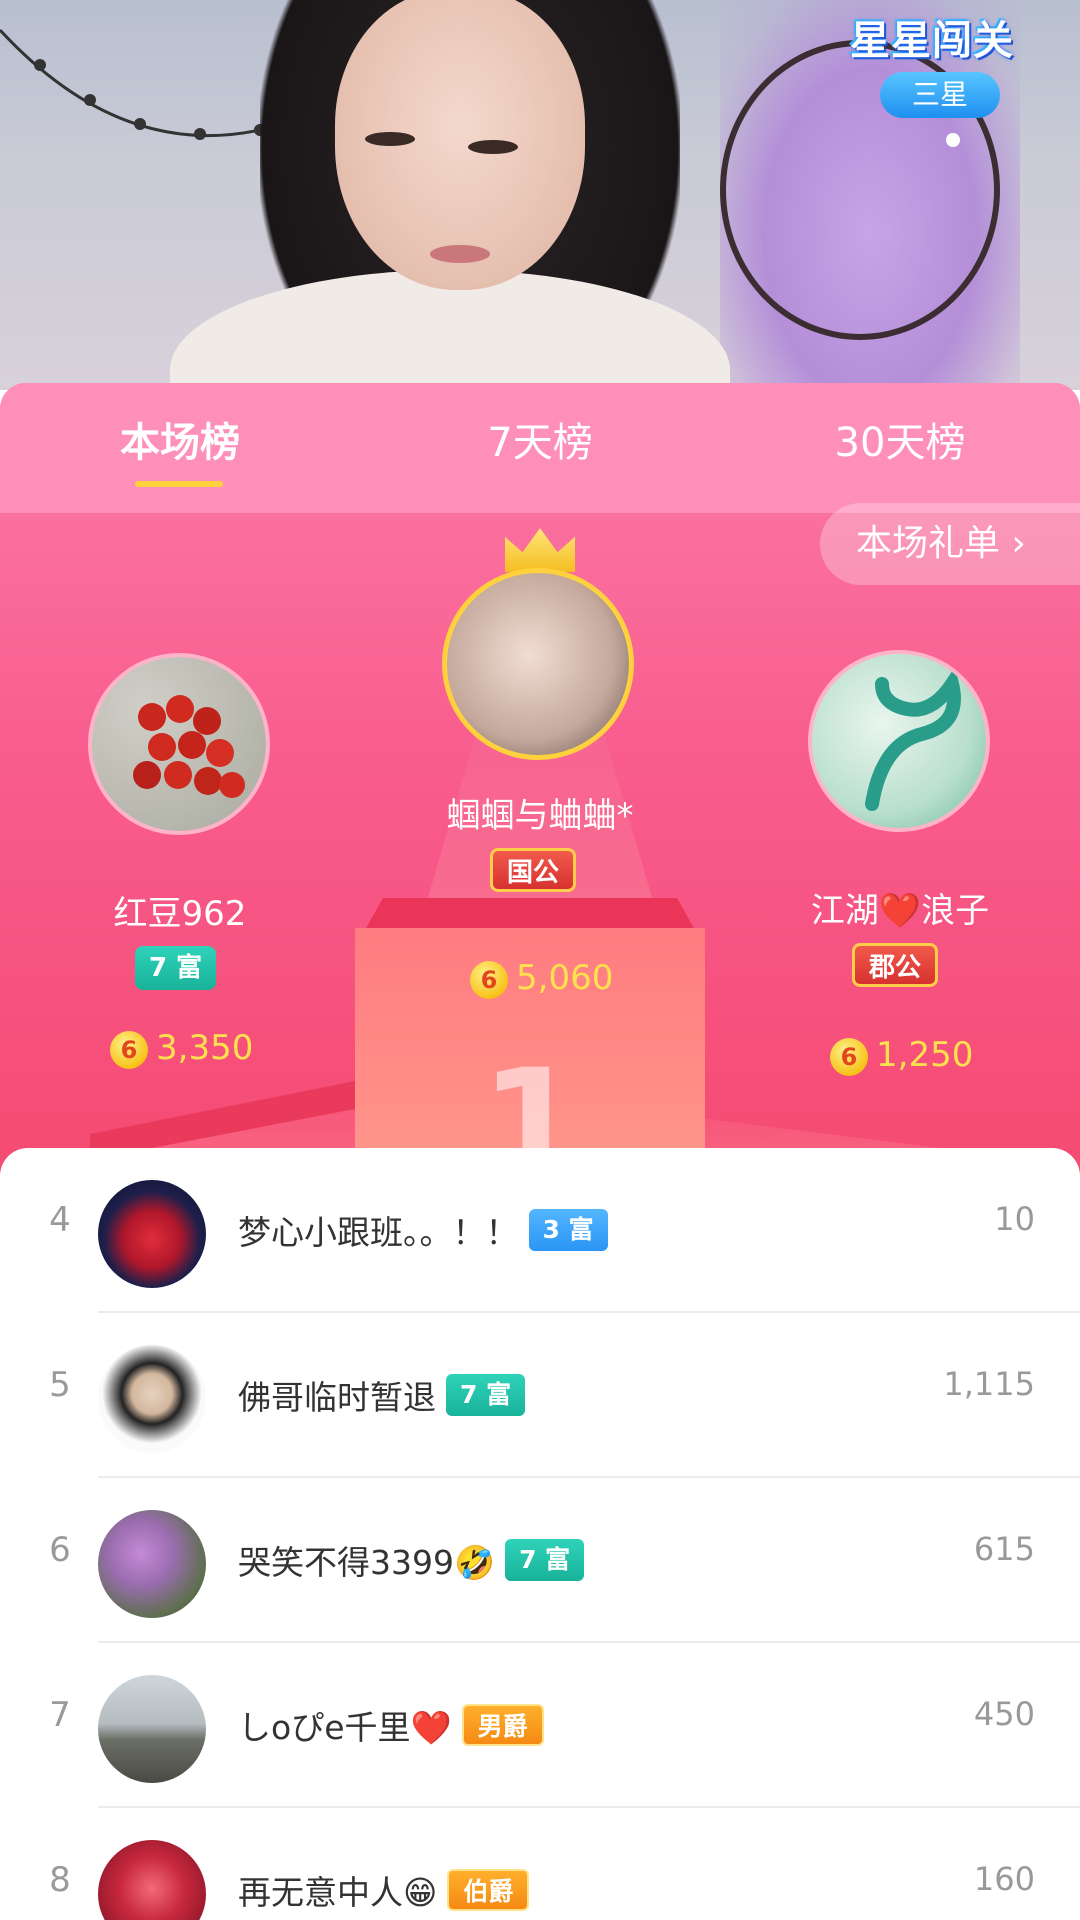  Describe the element at coordinates (953, 140) in the screenshot. I see `page-indicator-dot` at that location.